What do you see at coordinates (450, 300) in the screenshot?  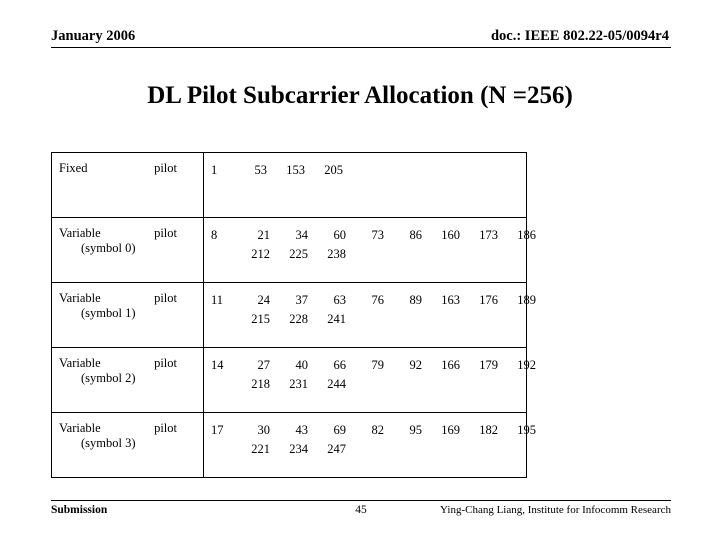 I see `value-cell: 163` at bounding box center [450, 300].